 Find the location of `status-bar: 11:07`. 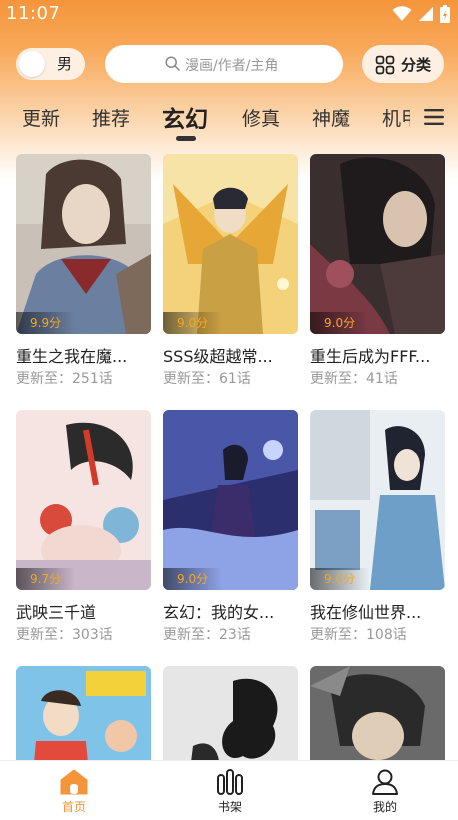

status-bar: 11:07 is located at coordinates (229, 14).